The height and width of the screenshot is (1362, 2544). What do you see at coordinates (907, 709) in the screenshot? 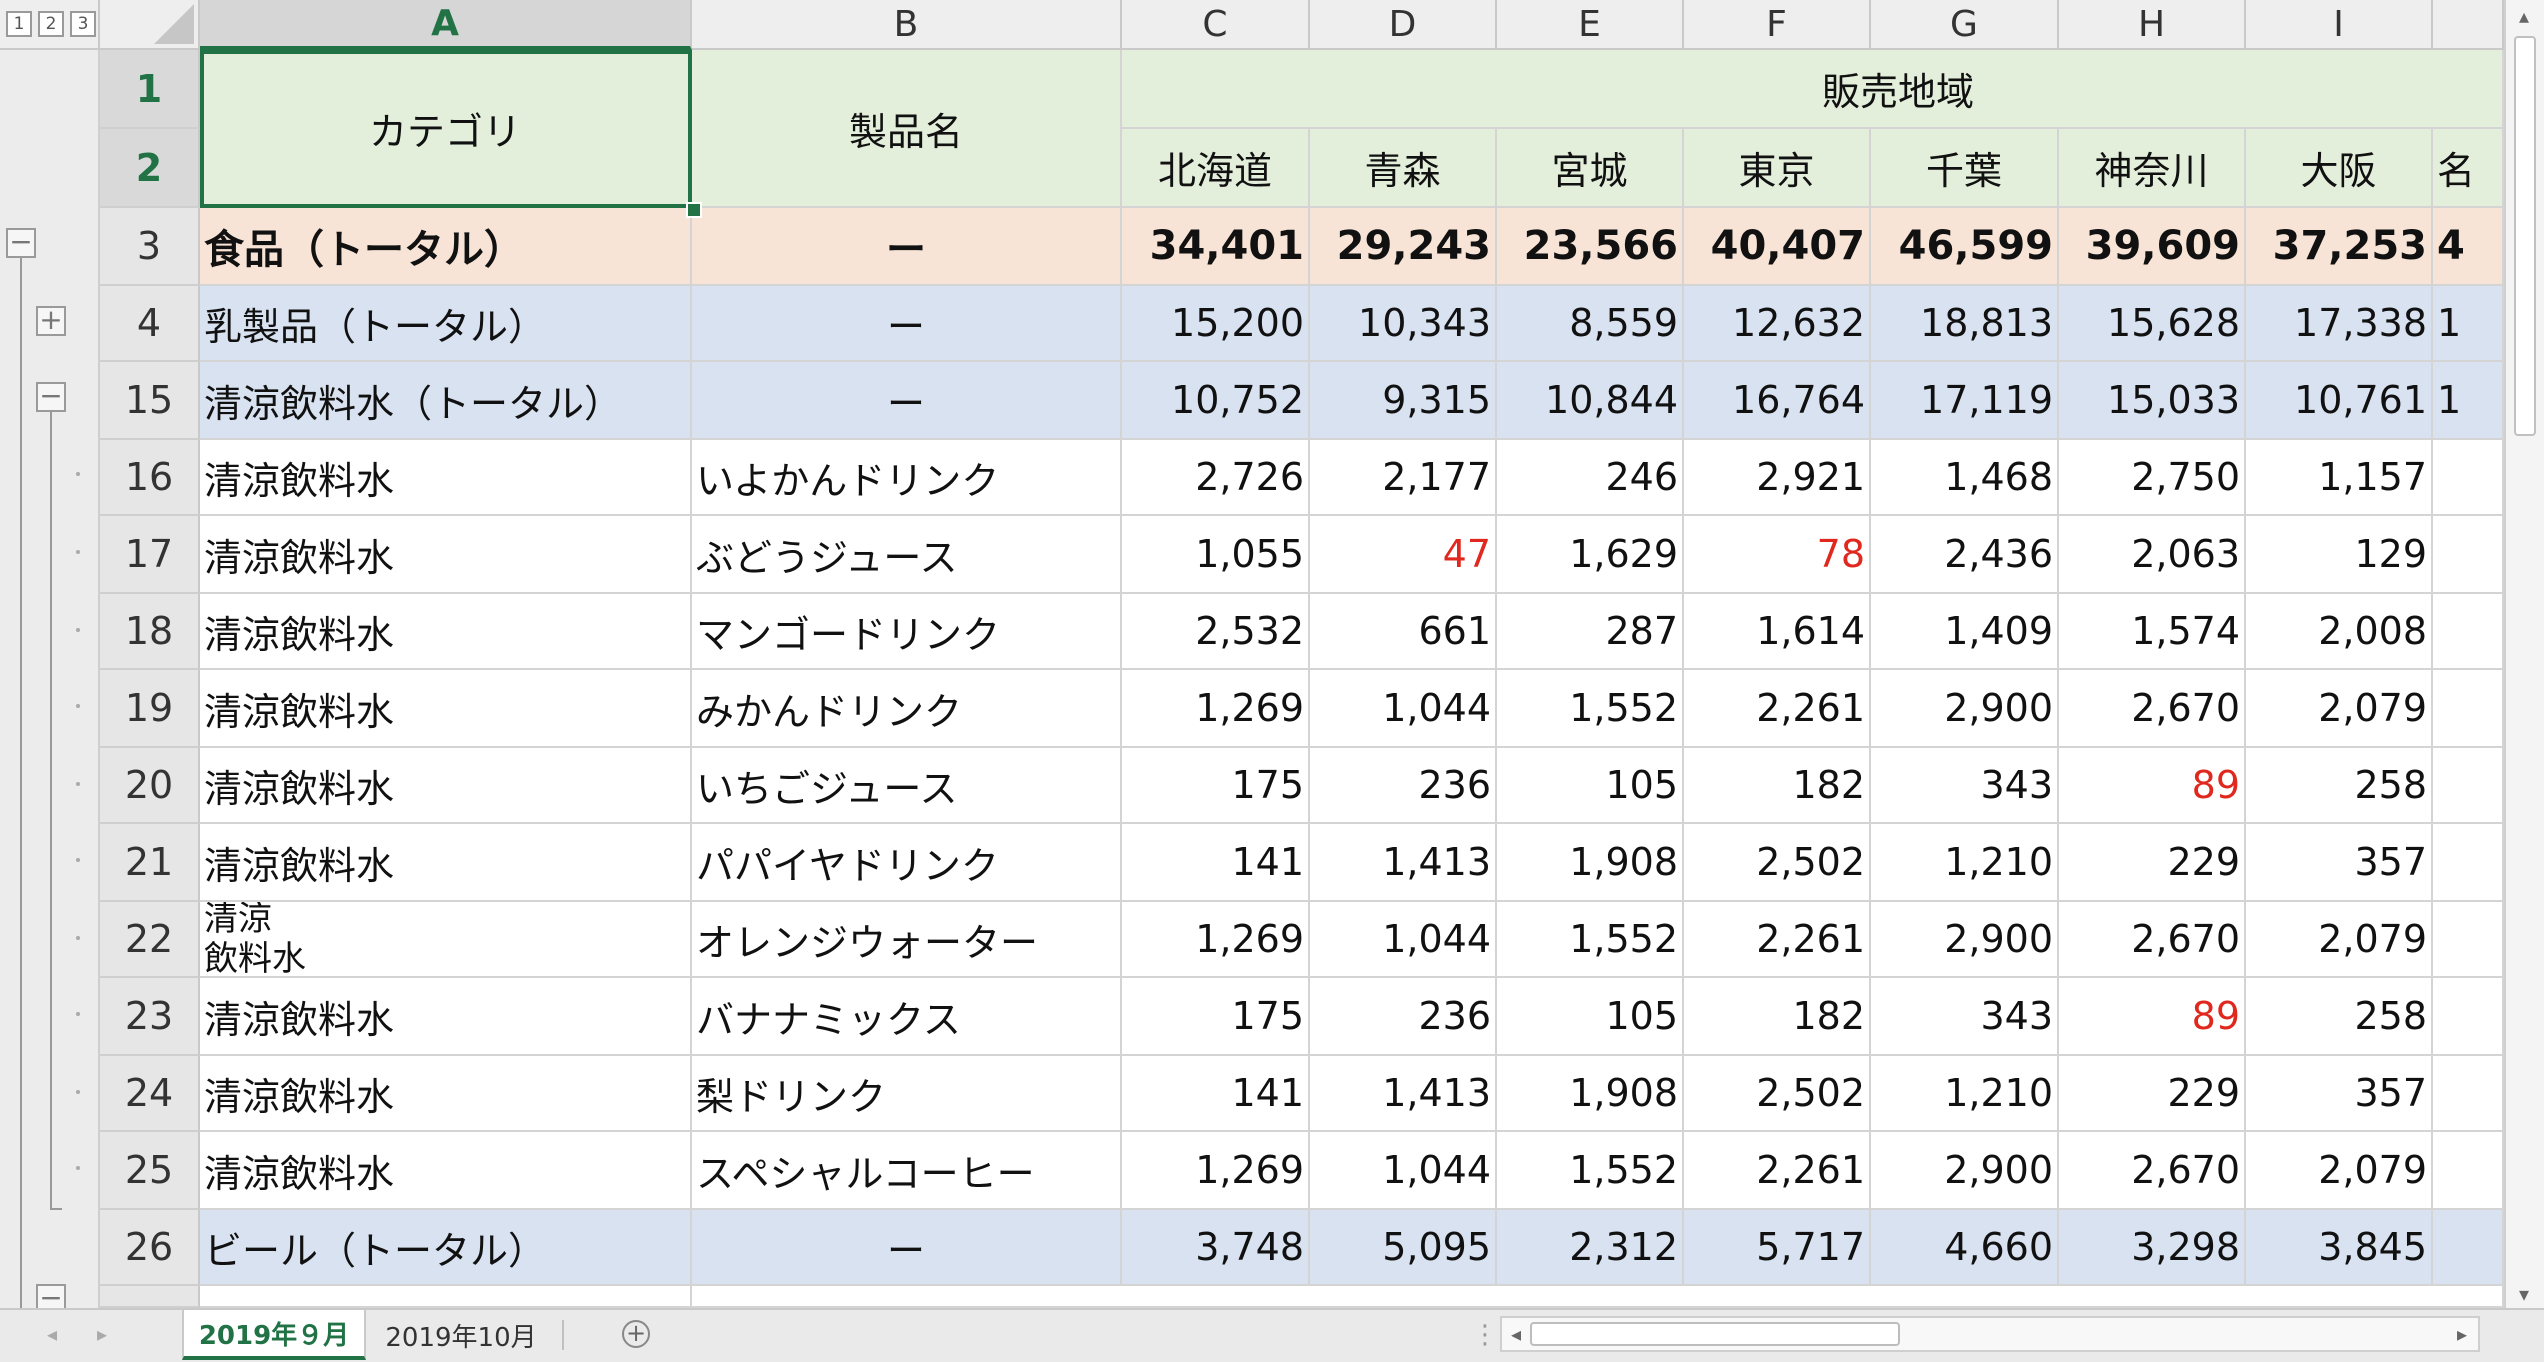
I see `product-cell: みかんドリンク` at bounding box center [907, 709].